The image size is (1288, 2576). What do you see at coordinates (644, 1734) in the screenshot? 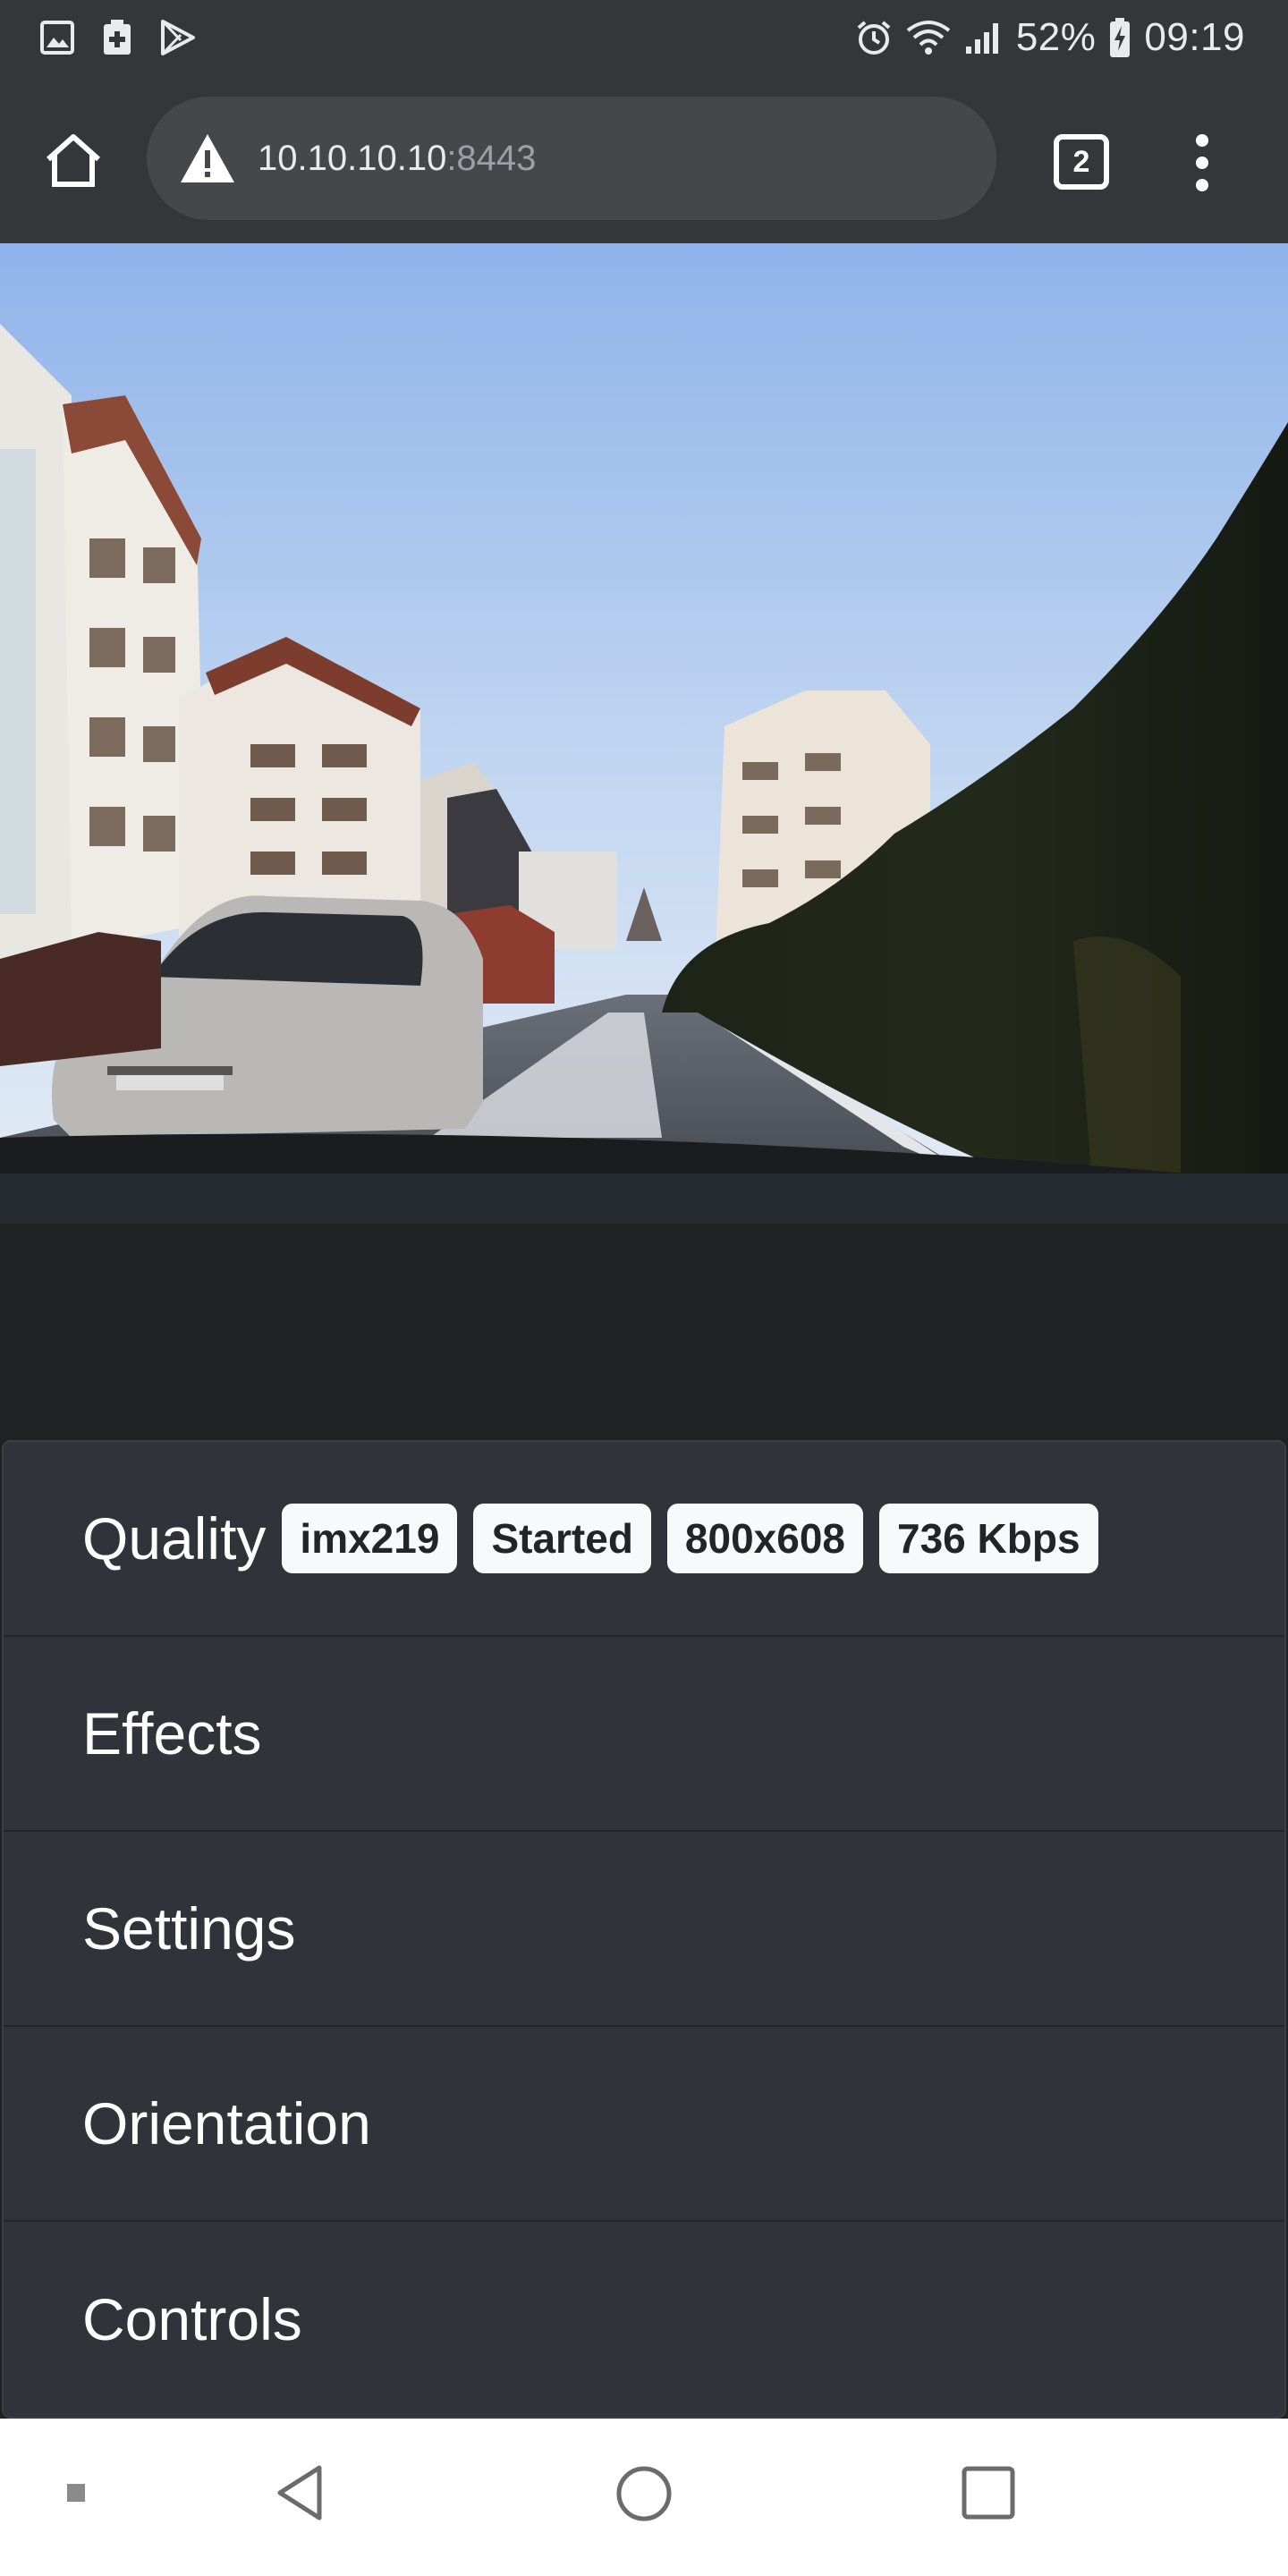
I see `effects-section-header: Effects` at bounding box center [644, 1734].